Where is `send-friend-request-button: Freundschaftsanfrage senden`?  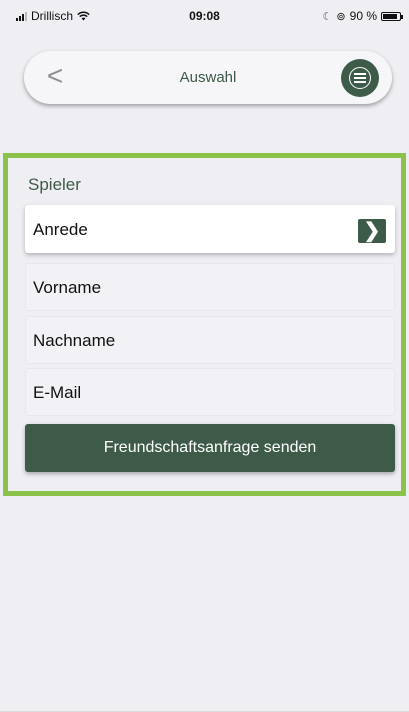
send-friend-request-button: Freundschaftsanfrage senden is located at coordinates (210, 448).